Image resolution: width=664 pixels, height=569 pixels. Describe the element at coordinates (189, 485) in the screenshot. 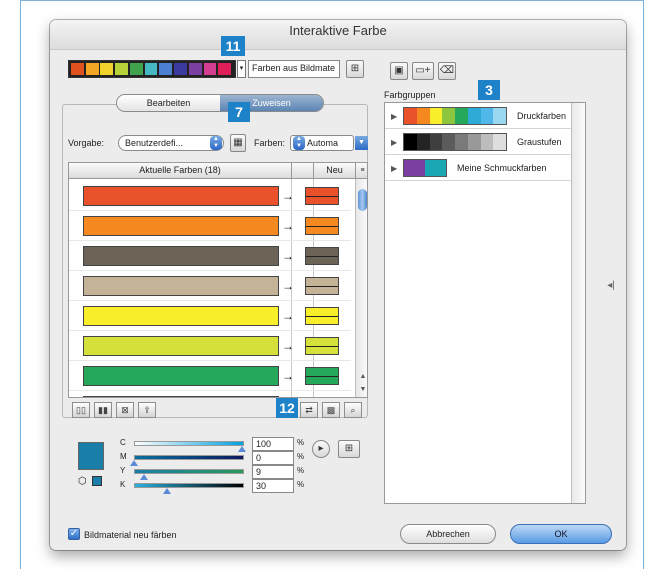

I see `black-slider` at that location.